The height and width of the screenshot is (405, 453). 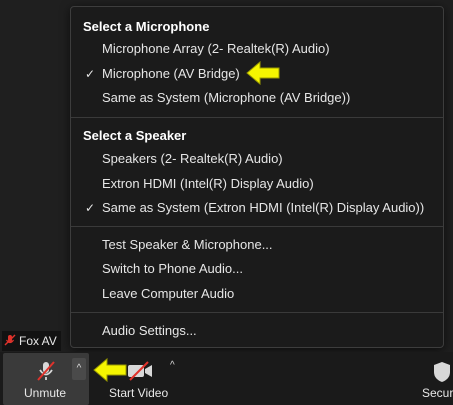 I want to click on security-label: Secur, so click(x=437, y=393).